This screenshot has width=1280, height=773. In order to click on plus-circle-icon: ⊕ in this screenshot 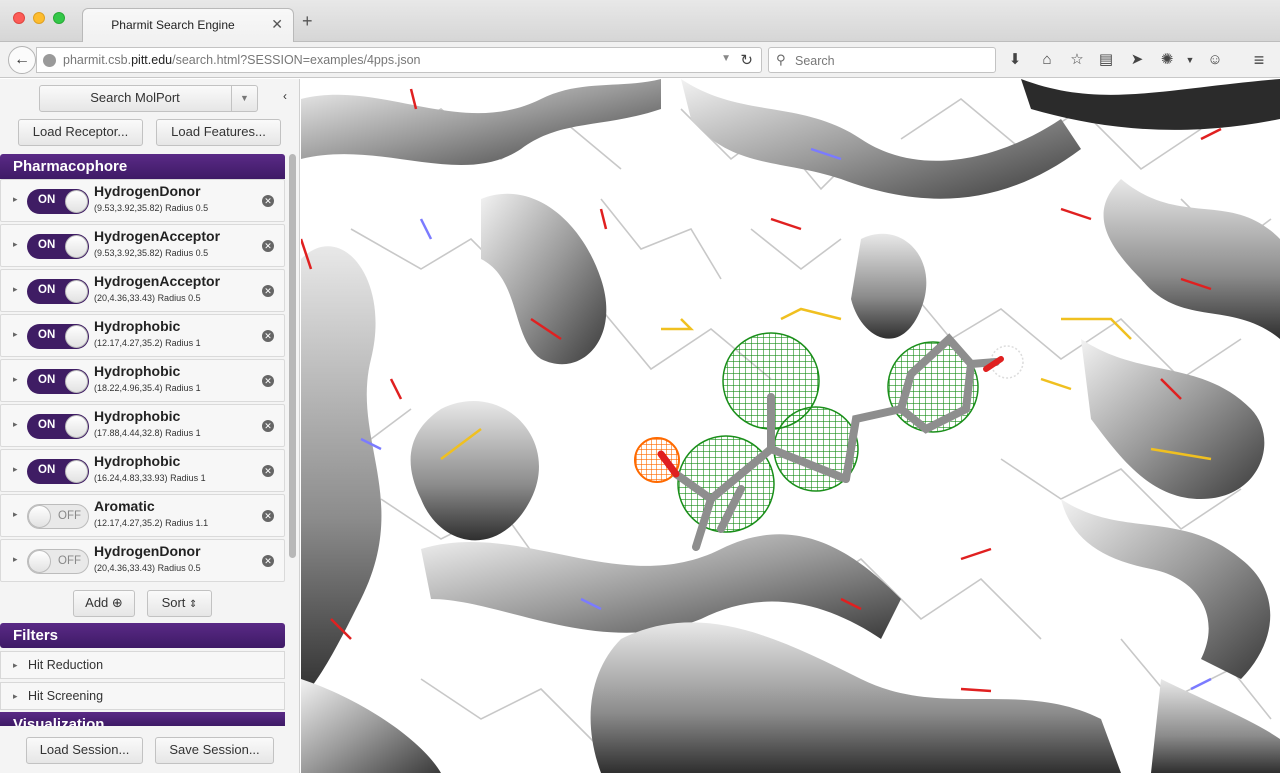, I will do `click(117, 602)`.